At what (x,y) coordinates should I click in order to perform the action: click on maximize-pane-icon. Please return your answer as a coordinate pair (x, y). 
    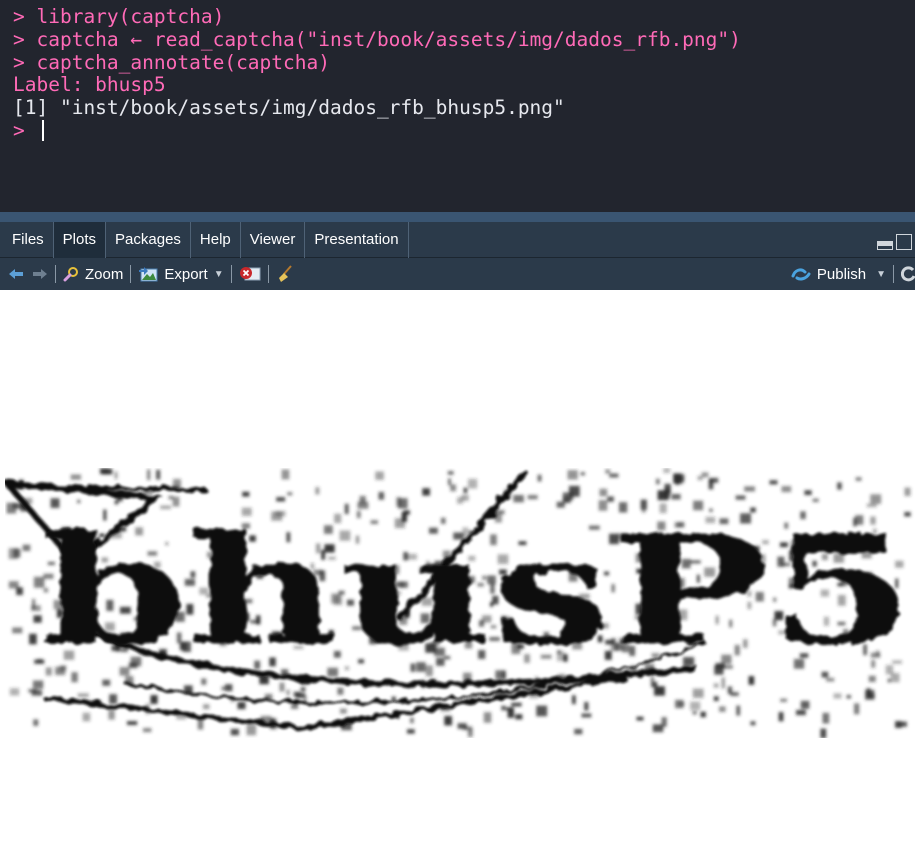
    Looking at the image, I should click on (904, 242).